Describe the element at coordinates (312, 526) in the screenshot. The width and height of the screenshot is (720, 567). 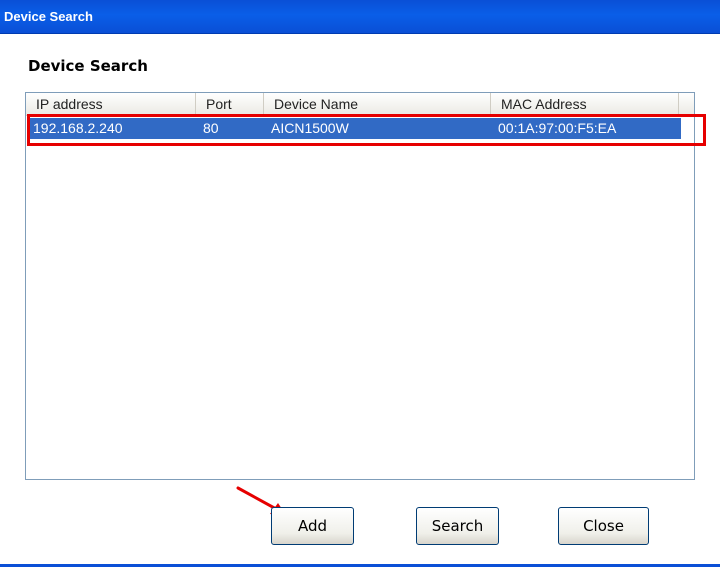
I see `add-button: Add` at that location.